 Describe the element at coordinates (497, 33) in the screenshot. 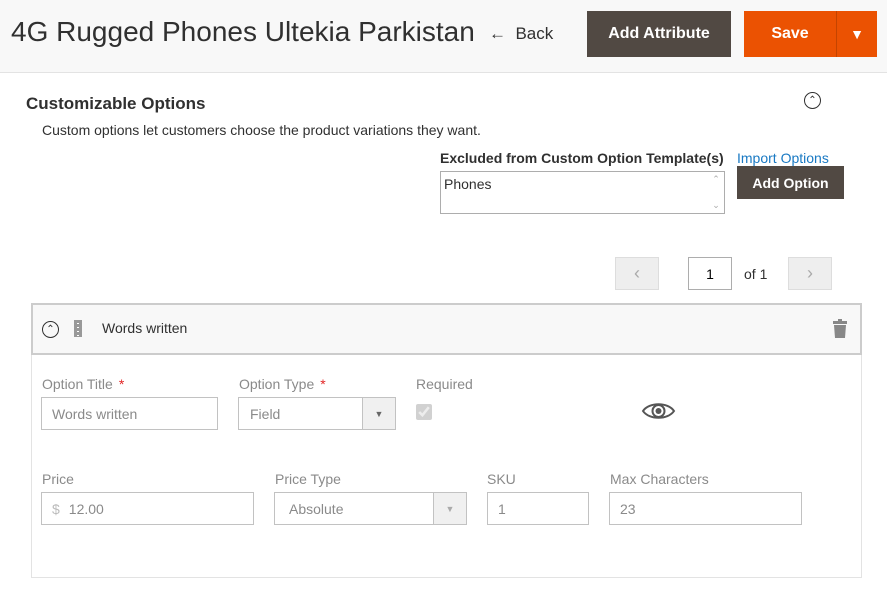

I see `arrow-left-icon: ←` at that location.